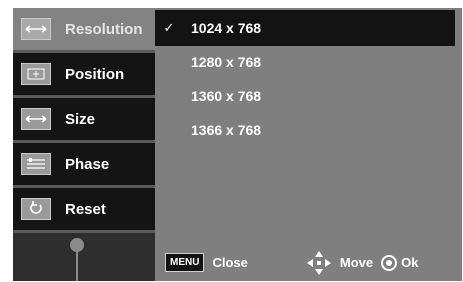 The height and width of the screenshot is (282, 463). Describe the element at coordinates (305, 130) in the screenshot. I see `resolution-option: 1366 x 768` at that location.